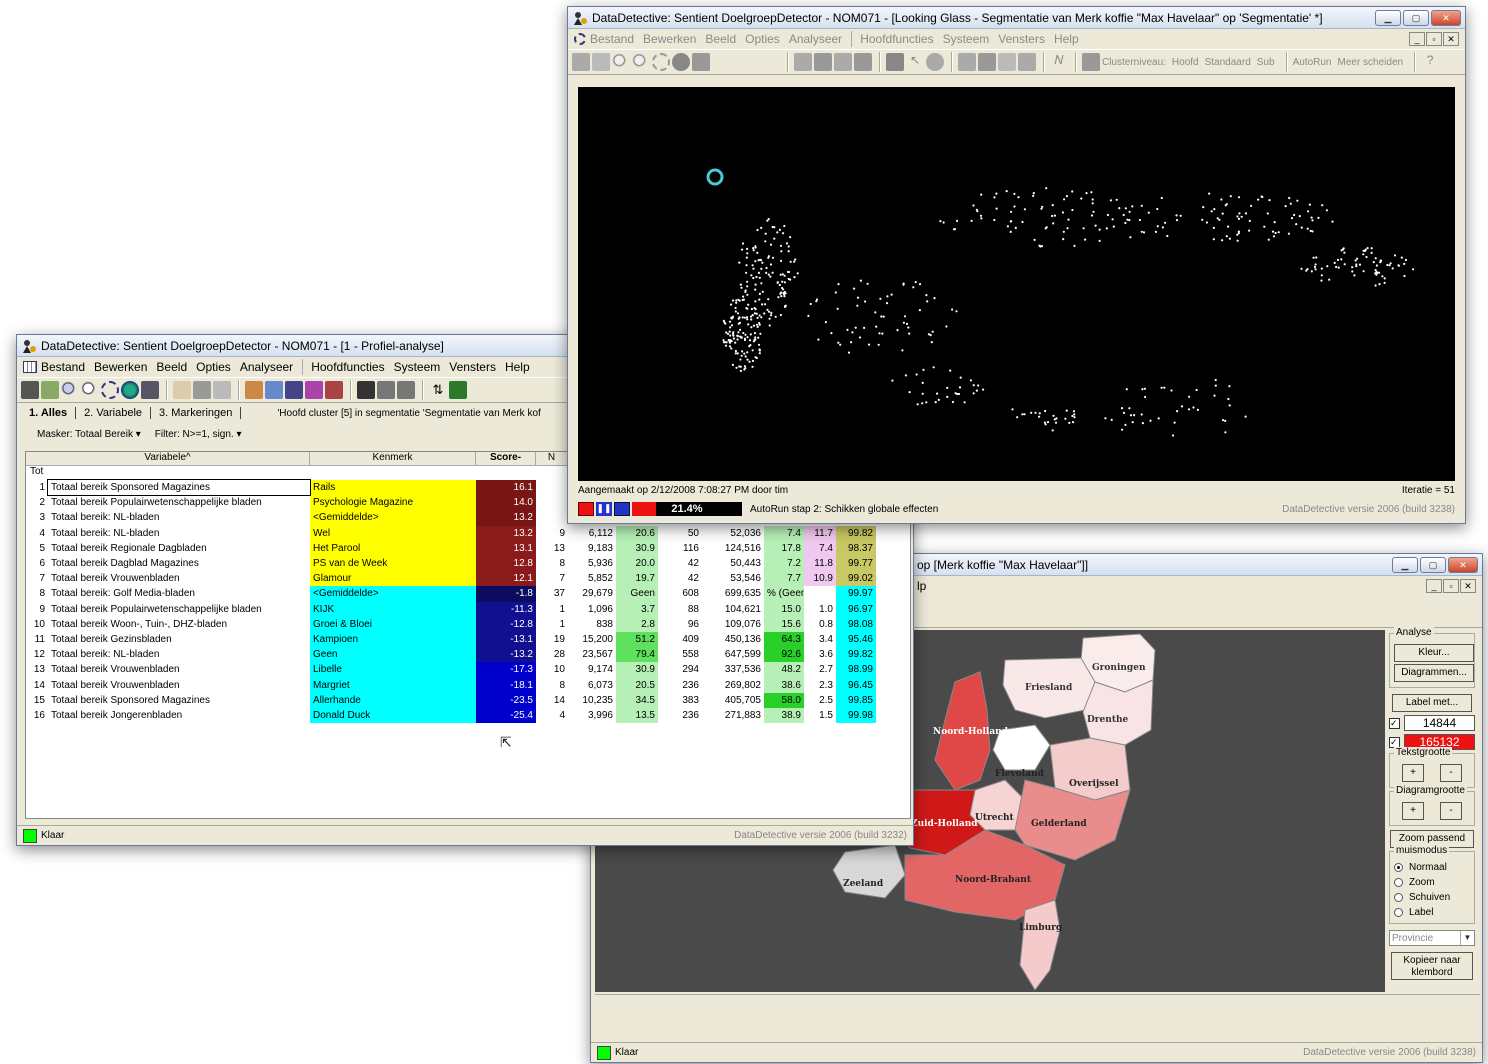  What do you see at coordinates (552, 458) in the screenshot?
I see `header-n: N` at bounding box center [552, 458].